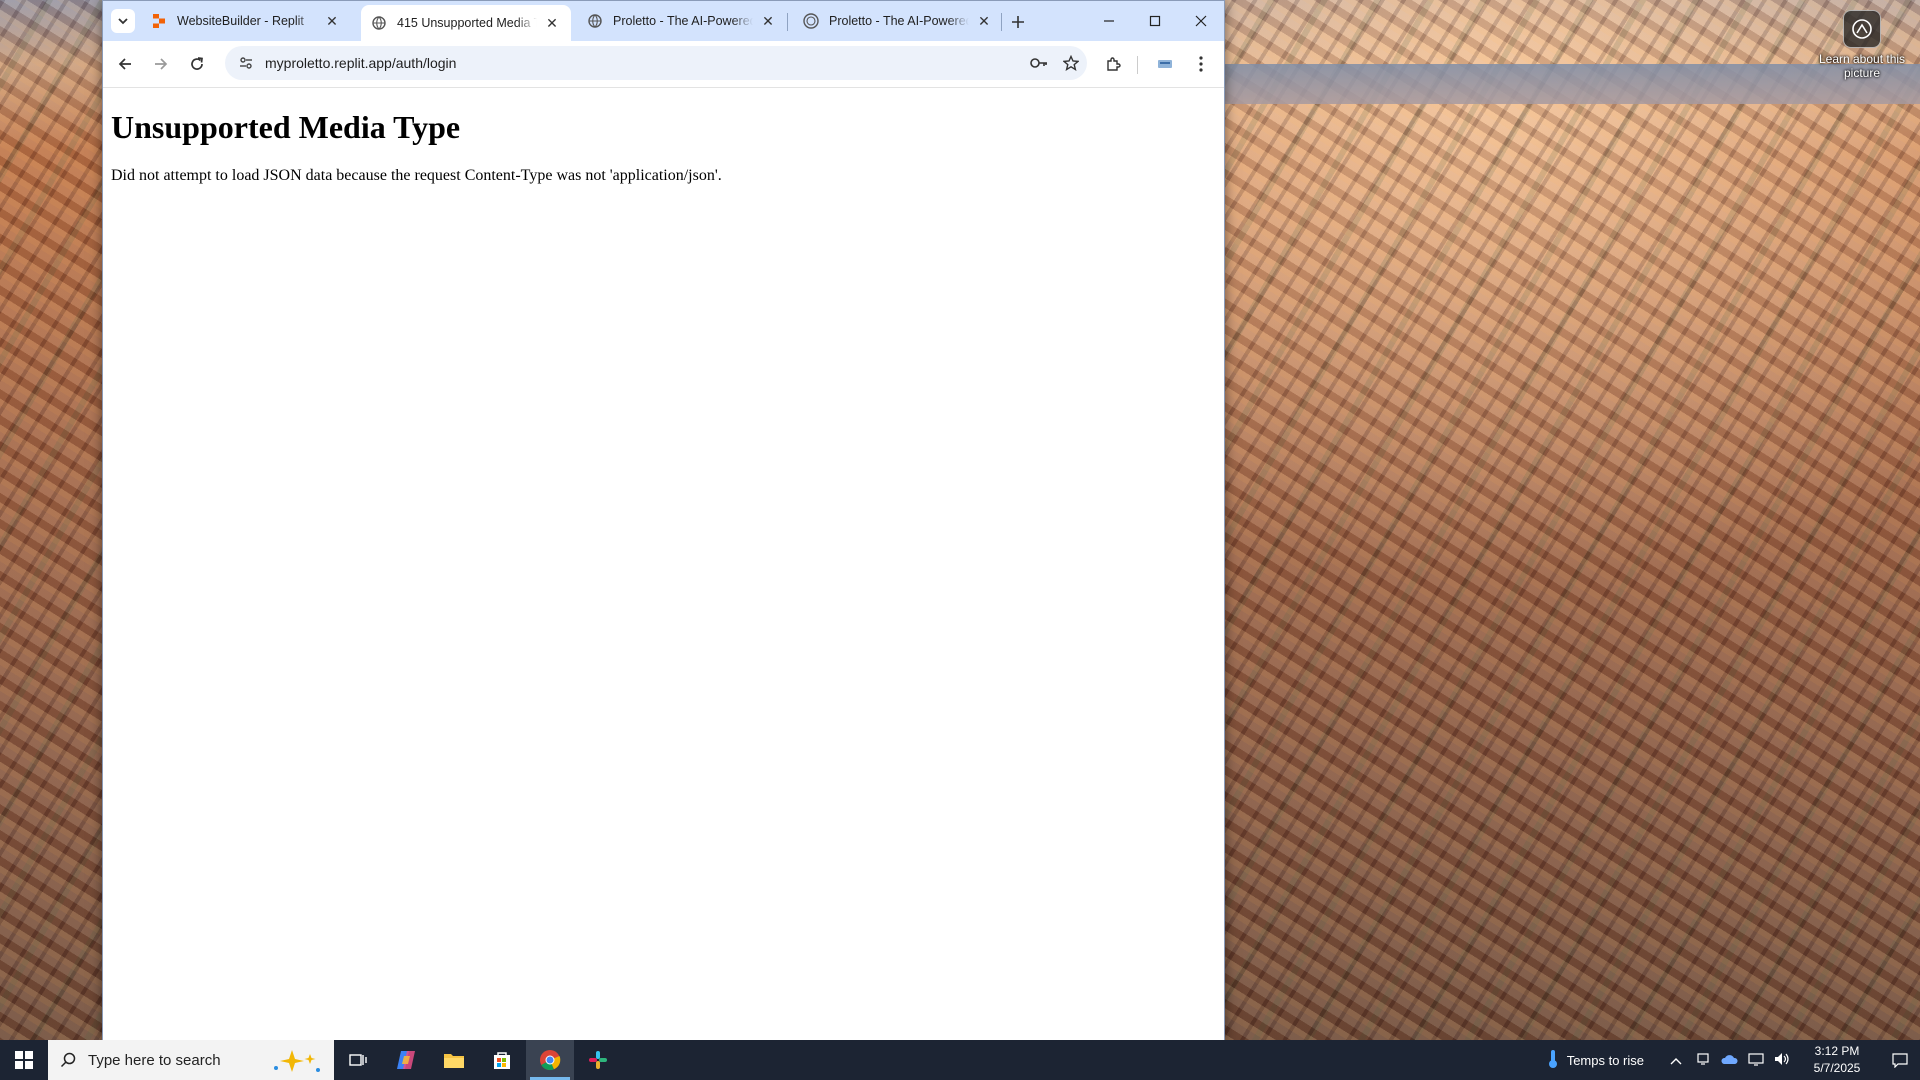 The width and height of the screenshot is (1920, 1080). I want to click on folder-icon, so click(454, 1061).